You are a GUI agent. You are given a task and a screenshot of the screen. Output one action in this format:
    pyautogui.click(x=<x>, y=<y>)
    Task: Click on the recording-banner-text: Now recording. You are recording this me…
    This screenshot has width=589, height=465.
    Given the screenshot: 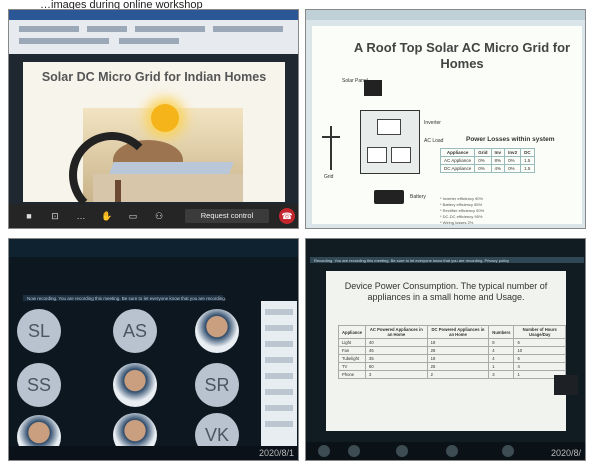 What is the action you would take?
    pyautogui.click(x=127, y=298)
    